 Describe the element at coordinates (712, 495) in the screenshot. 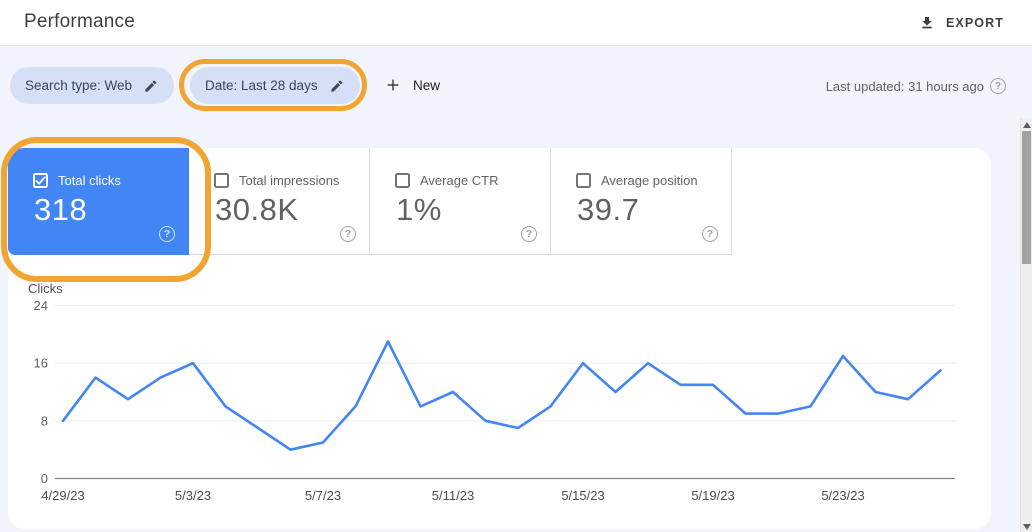

I see `svg-text: 5/19/23` at that location.